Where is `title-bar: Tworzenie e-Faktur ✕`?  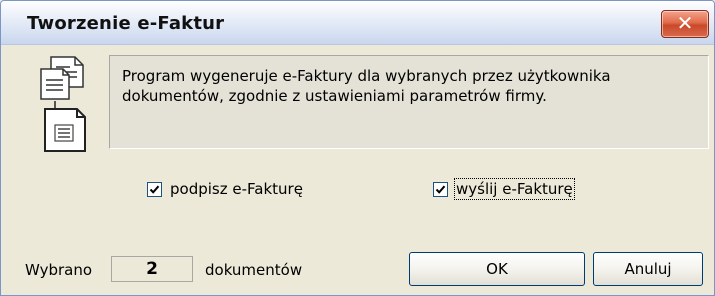 title-bar: Tworzenie e-Faktur ✕ is located at coordinates (357, 23).